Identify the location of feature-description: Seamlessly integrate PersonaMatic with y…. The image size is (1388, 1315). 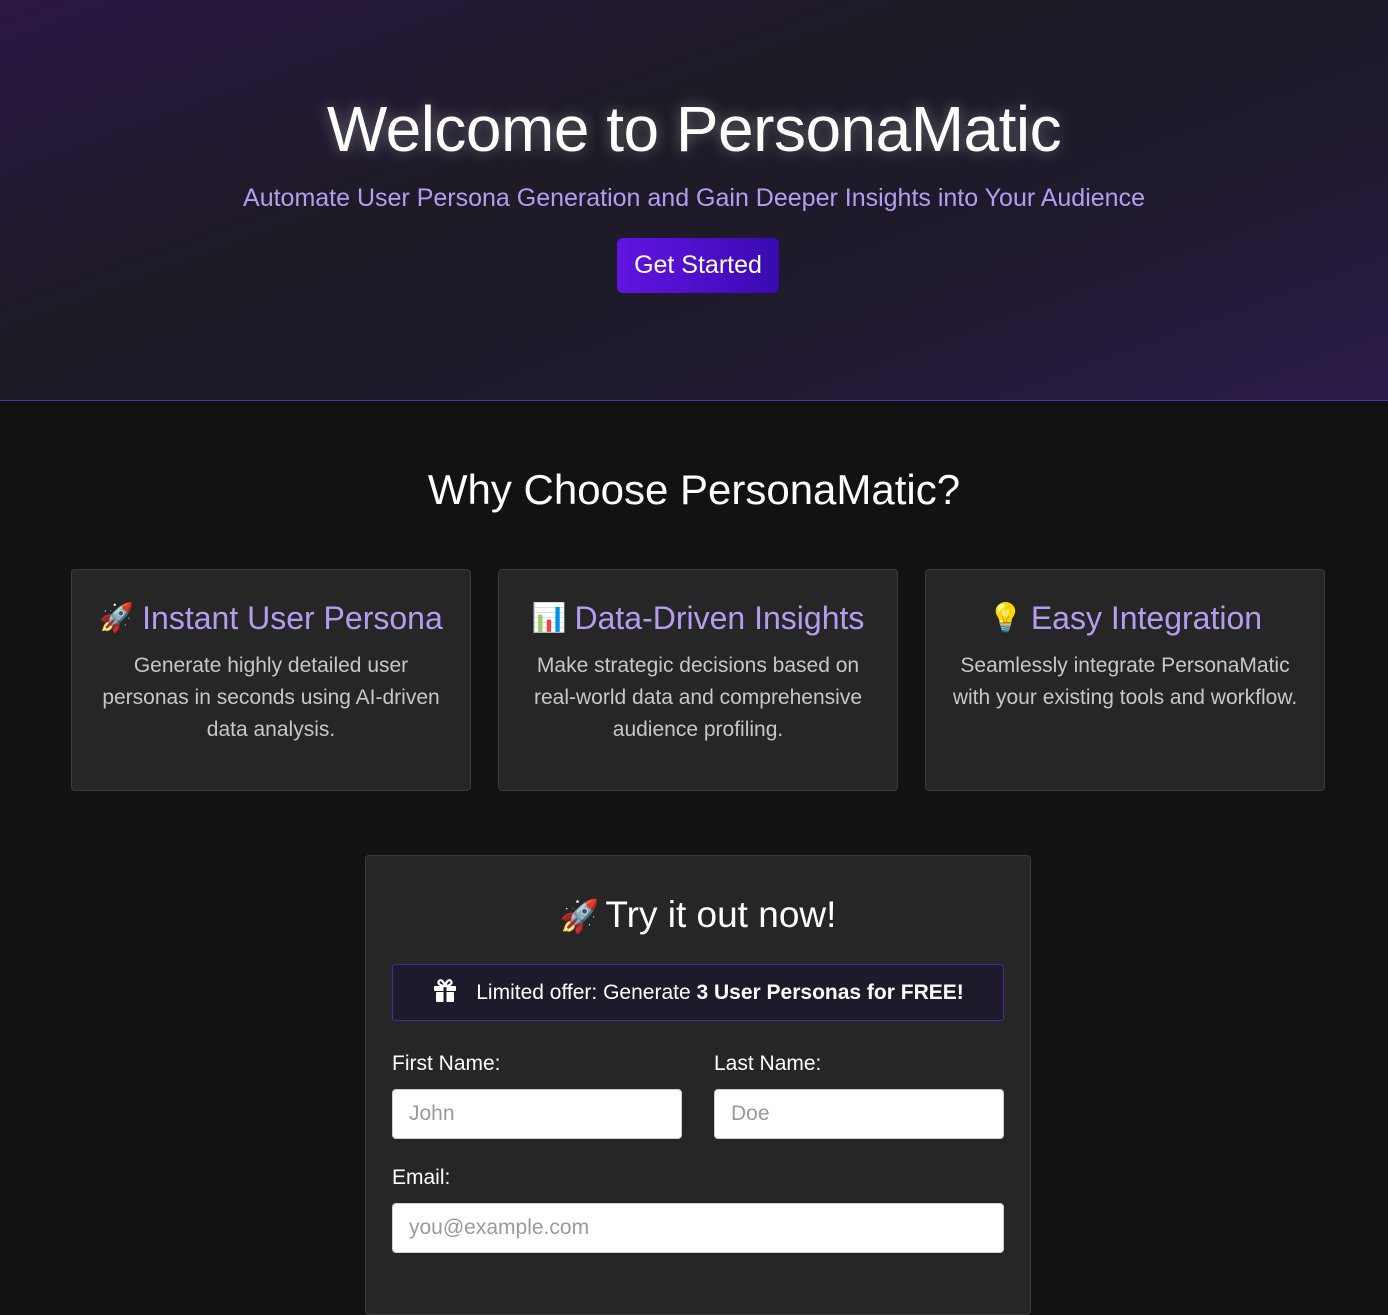
(1125, 681).